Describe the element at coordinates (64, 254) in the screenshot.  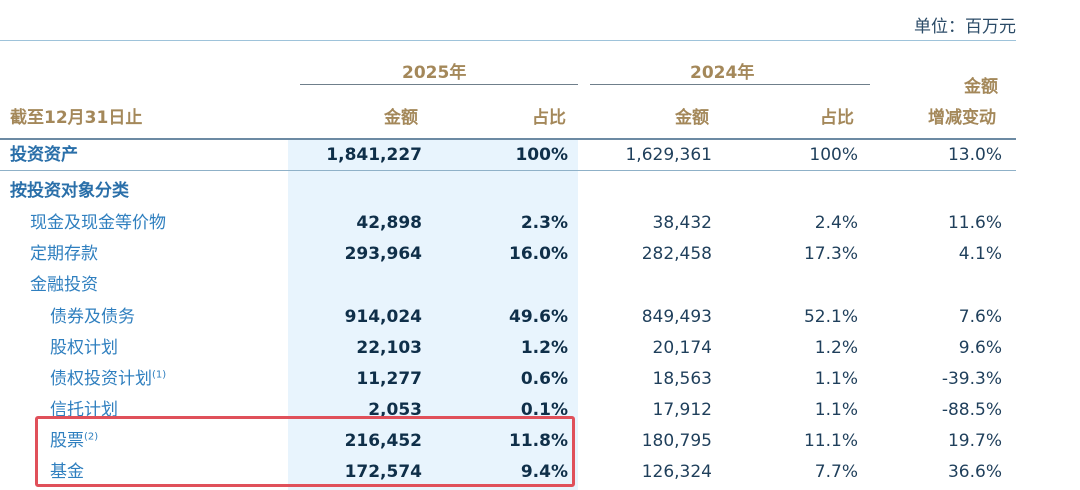
I see `row-label: 定期存款` at that location.